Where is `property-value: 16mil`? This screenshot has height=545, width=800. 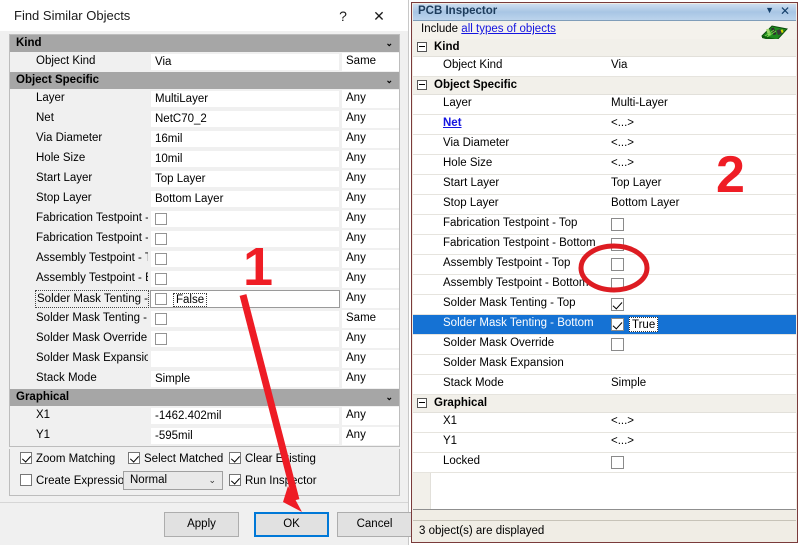
property-value: 16mil is located at coordinates (245, 139).